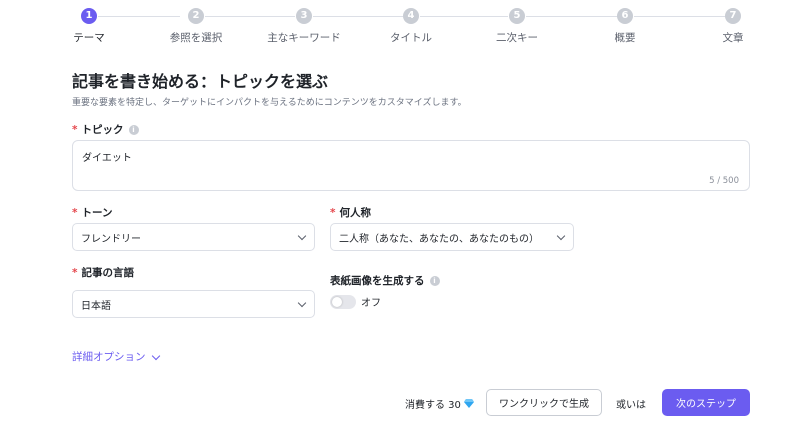 The height and width of the screenshot is (431, 800). Describe the element at coordinates (196, 26) in the screenshot. I see `step-select-references: 2 参照を選択` at that location.